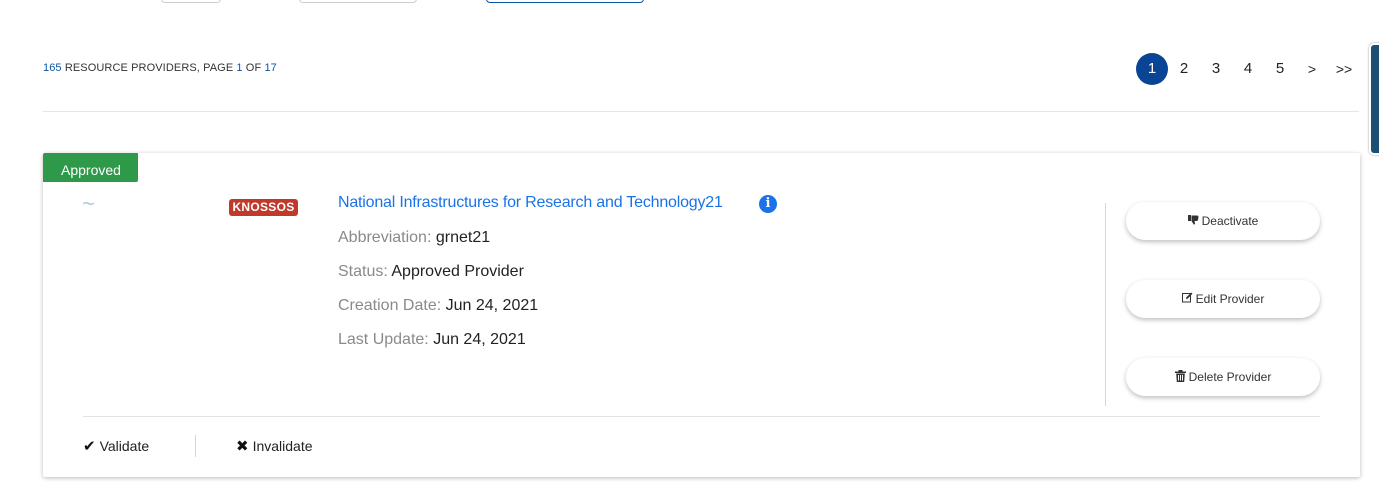 This screenshot has height=490, width=1379. I want to click on page-4-button: 4, so click(1248, 69).